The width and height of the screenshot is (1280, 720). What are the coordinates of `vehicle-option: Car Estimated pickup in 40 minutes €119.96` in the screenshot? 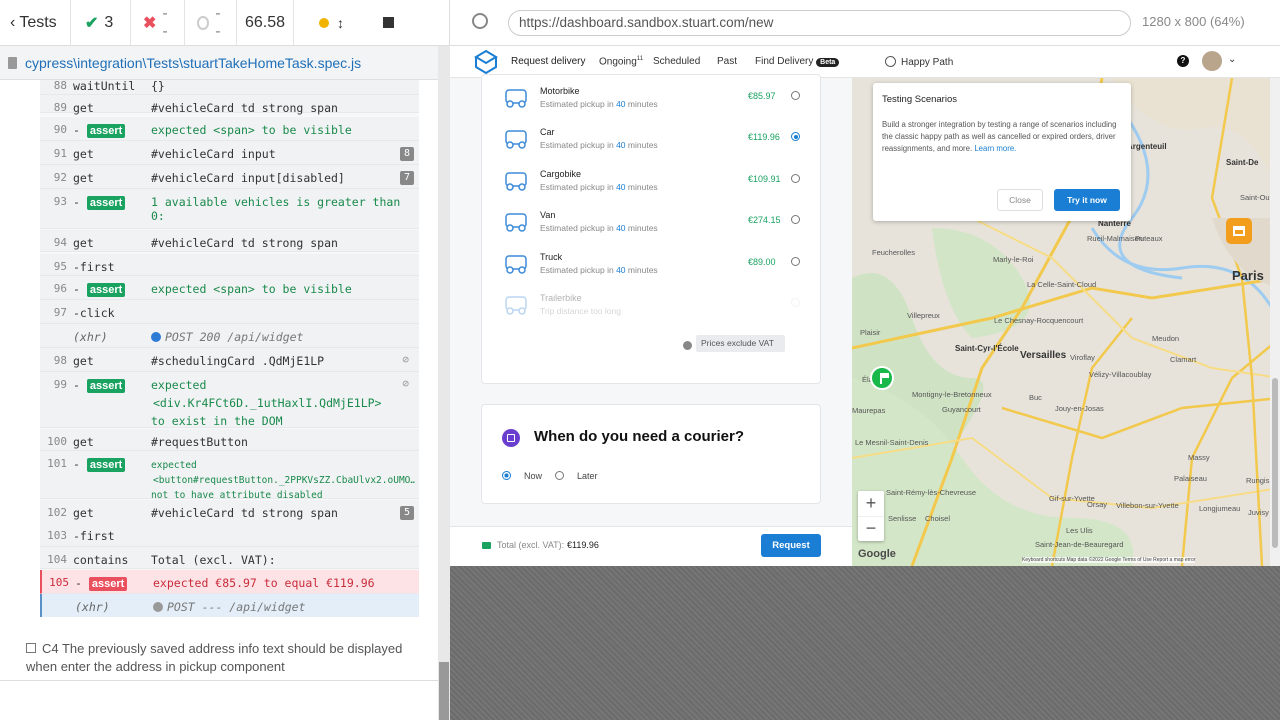 It's located at (652, 142).